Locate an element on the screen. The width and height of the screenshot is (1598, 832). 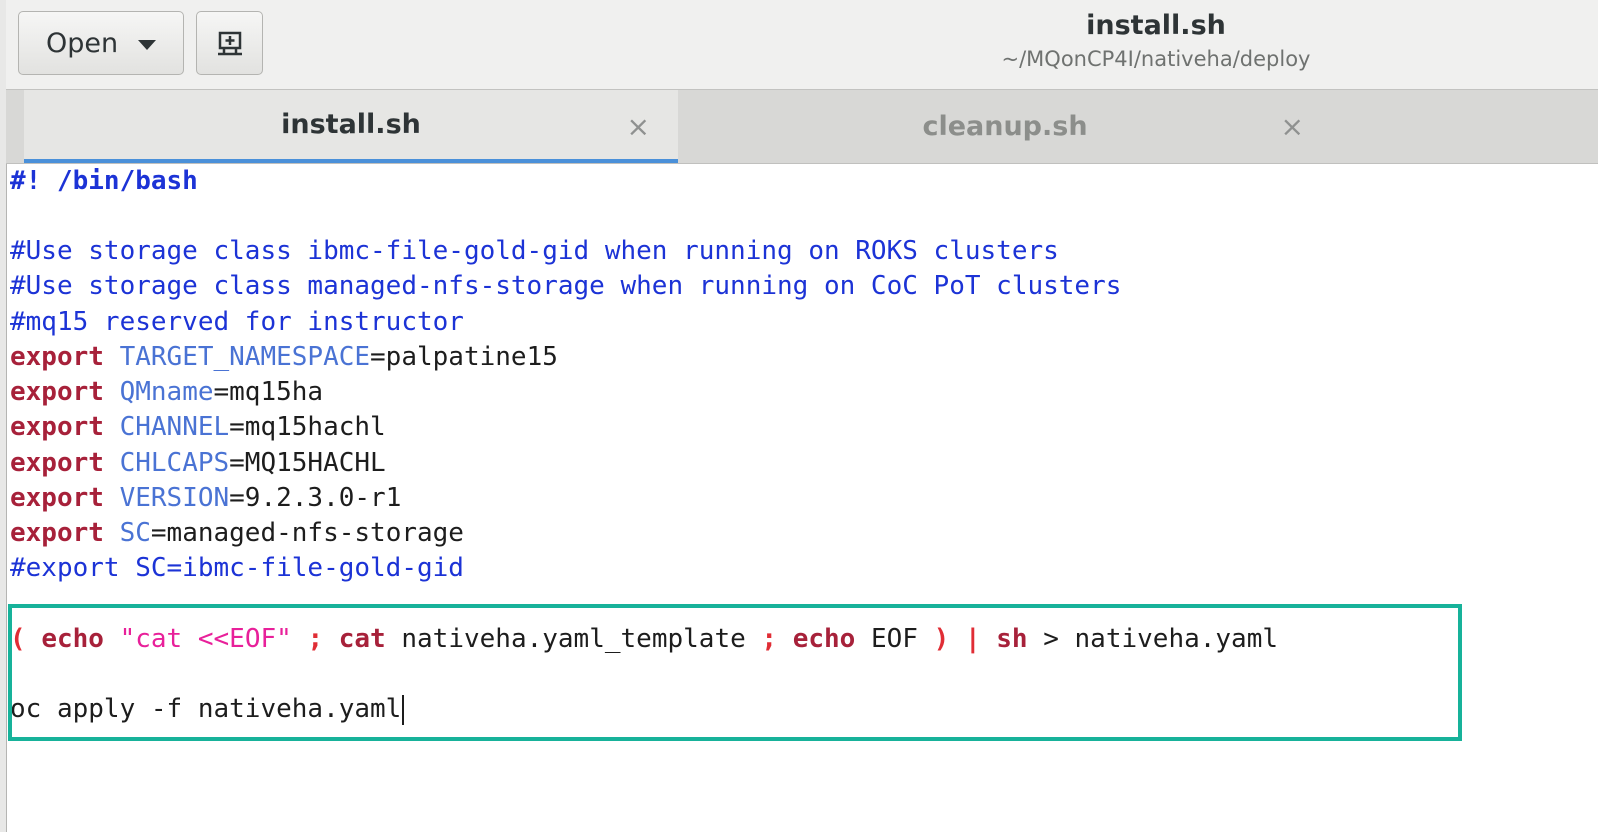
variable-name: QMname is located at coordinates (166, 392).